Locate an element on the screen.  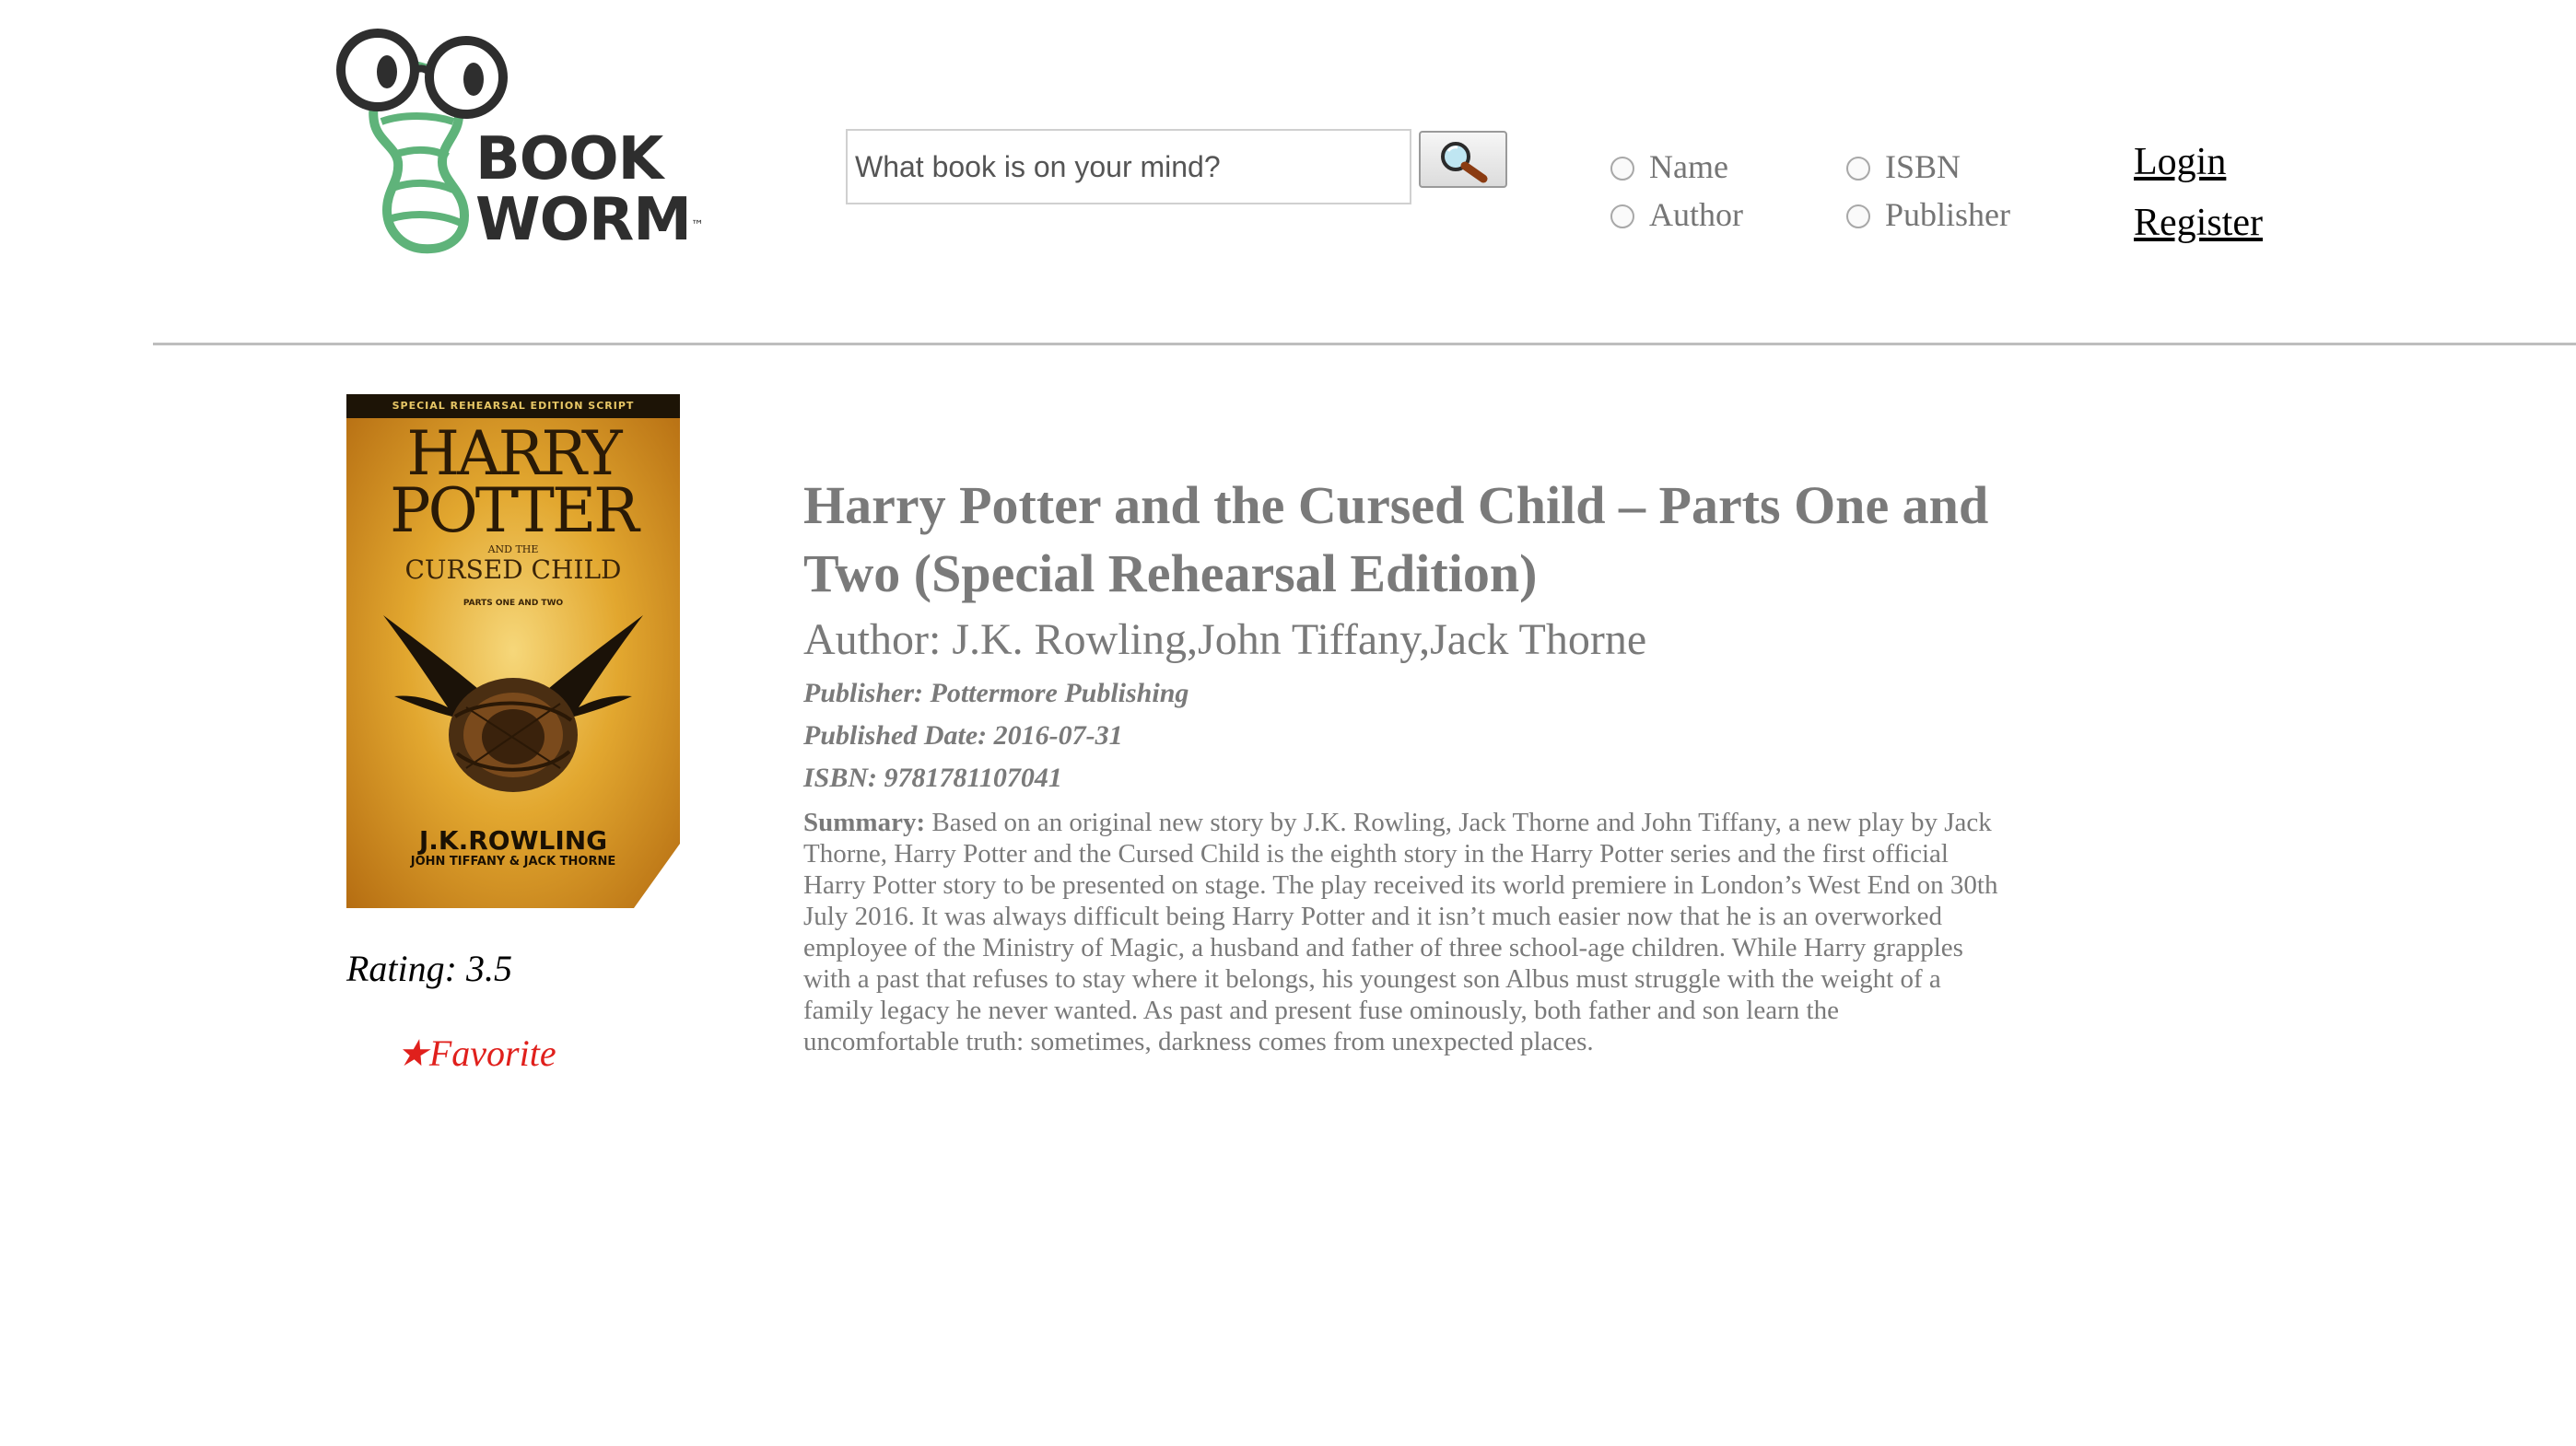
magnifier-icon is located at coordinates (1464, 162).